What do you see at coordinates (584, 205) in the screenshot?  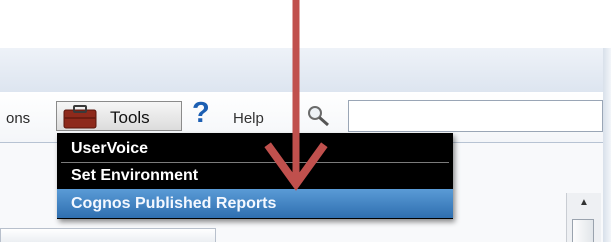 I see `scroll-up-icon: ▲` at bounding box center [584, 205].